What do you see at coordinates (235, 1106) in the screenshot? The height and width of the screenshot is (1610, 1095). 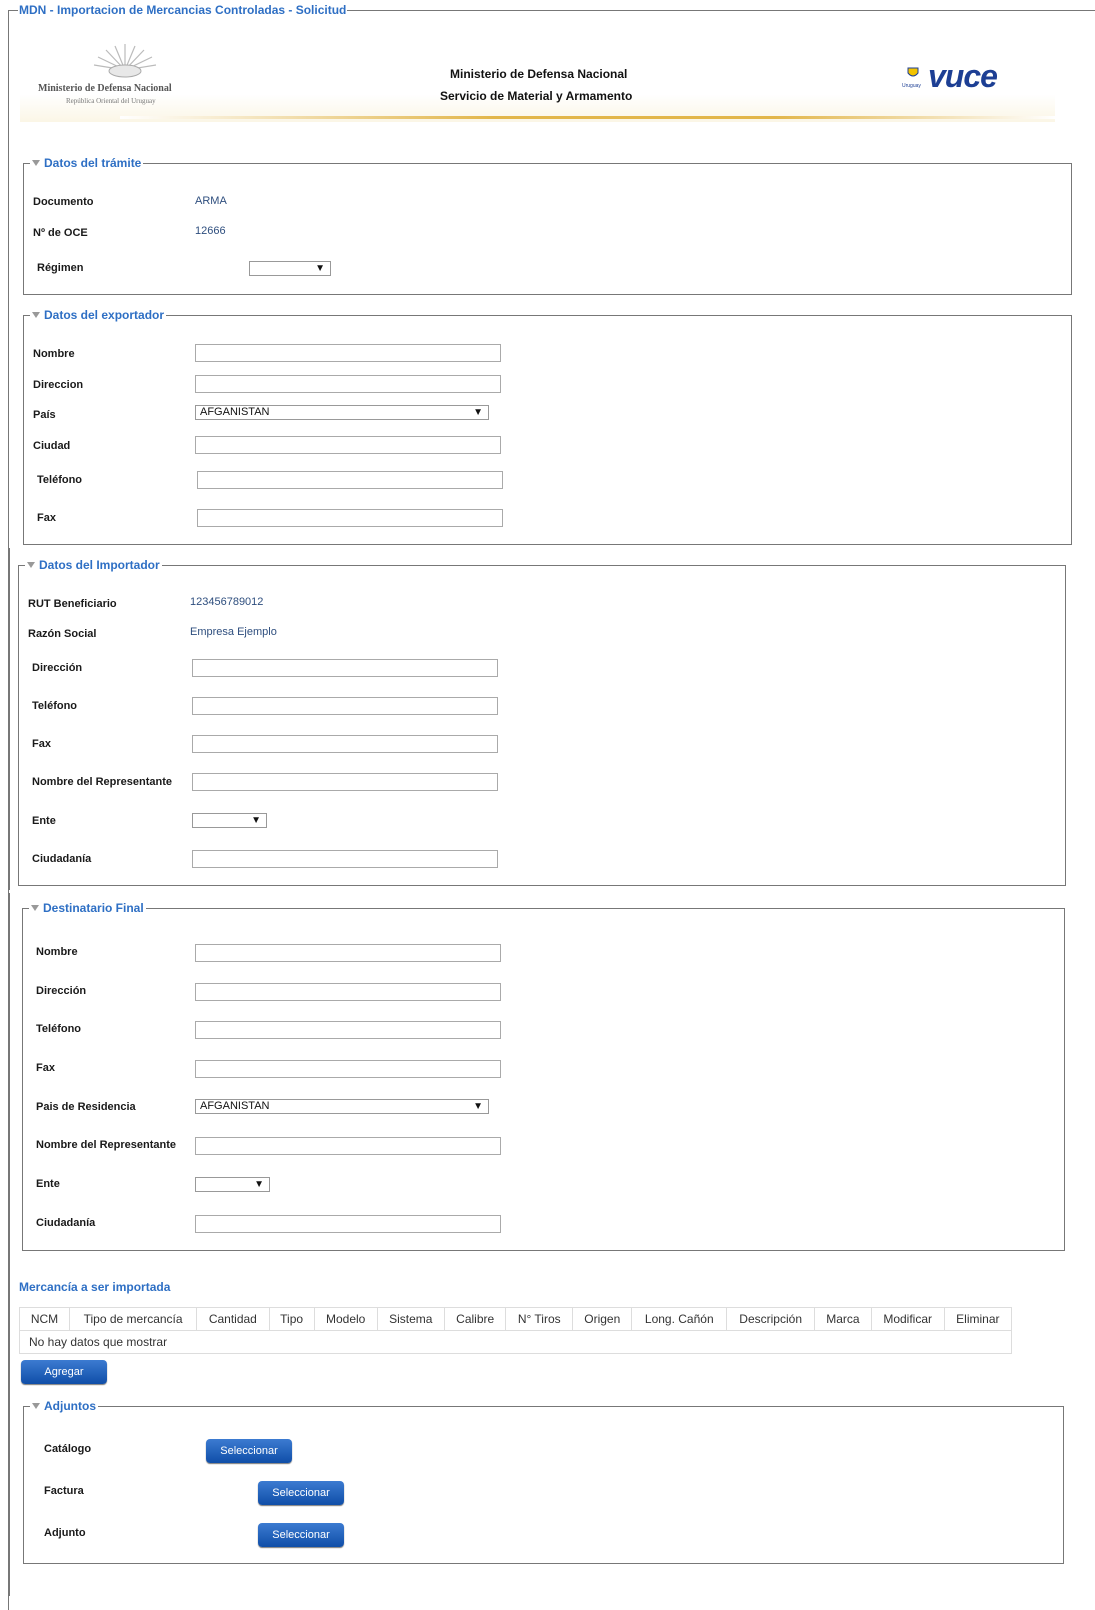 I see `destinatario-pais-value: AFGANISTAN` at bounding box center [235, 1106].